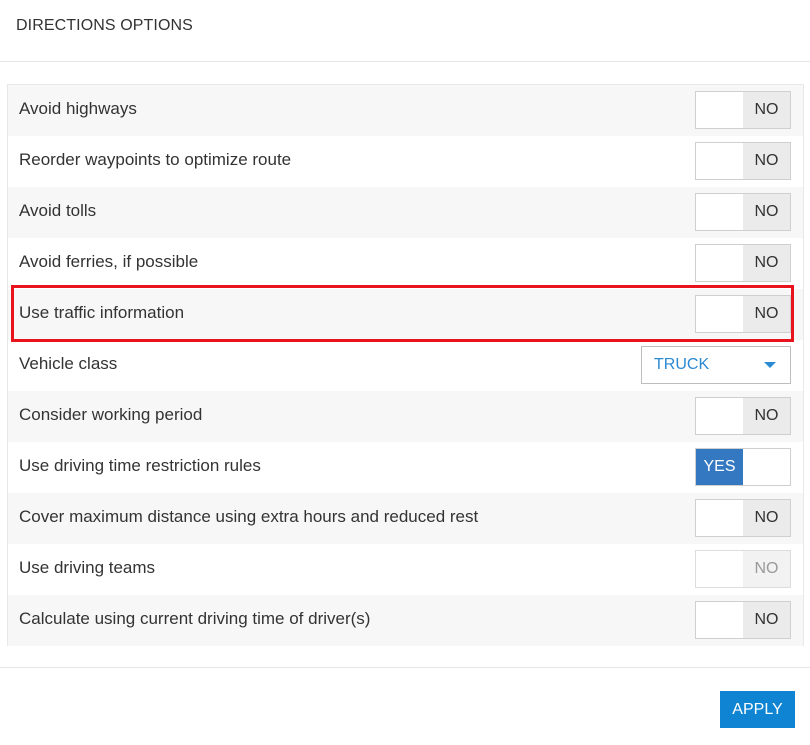  I want to click on current-driving-time-toggle: NO, so click(743, 620).